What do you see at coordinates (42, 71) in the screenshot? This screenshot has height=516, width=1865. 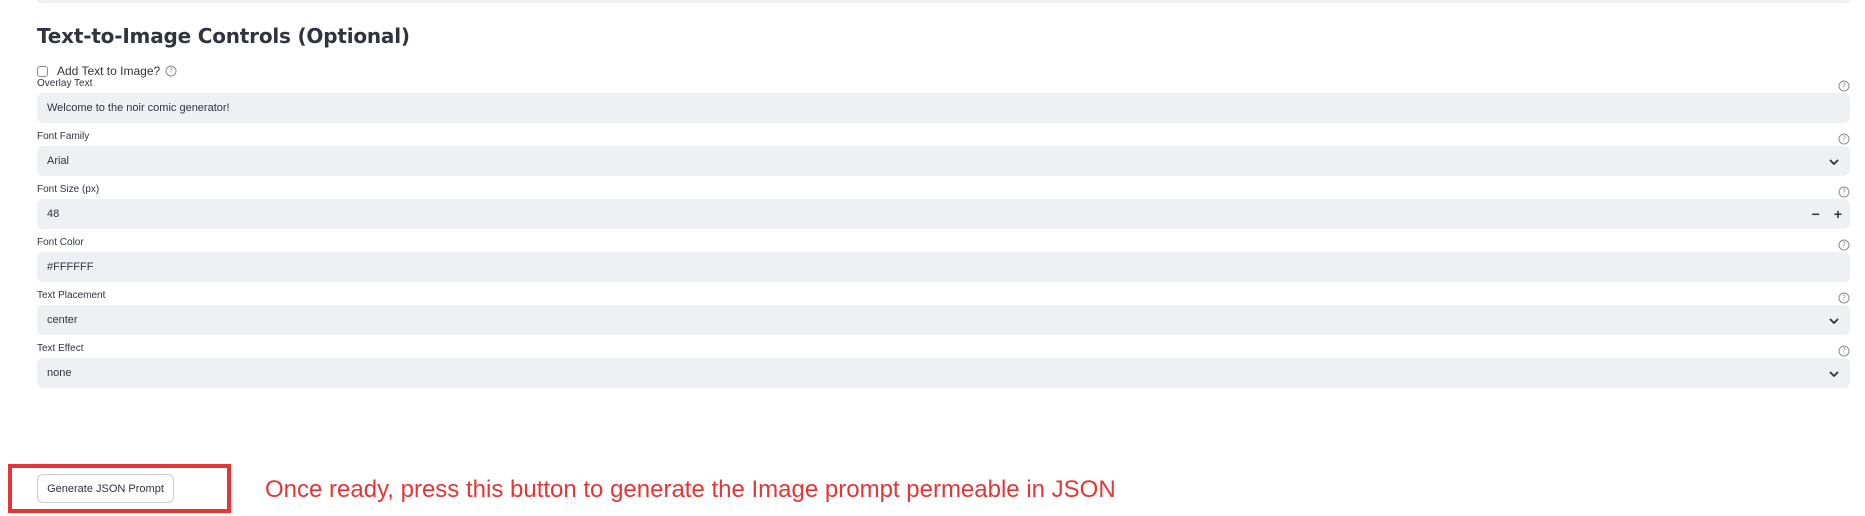 I see `add-text-checkbox` at bounding box center [42, 71].